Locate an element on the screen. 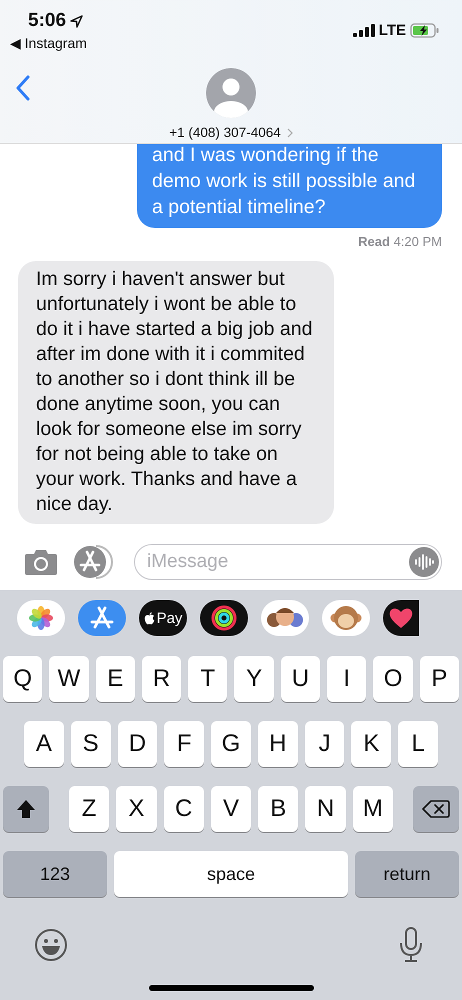  letter-key: K is located at coordinates (371, 744).